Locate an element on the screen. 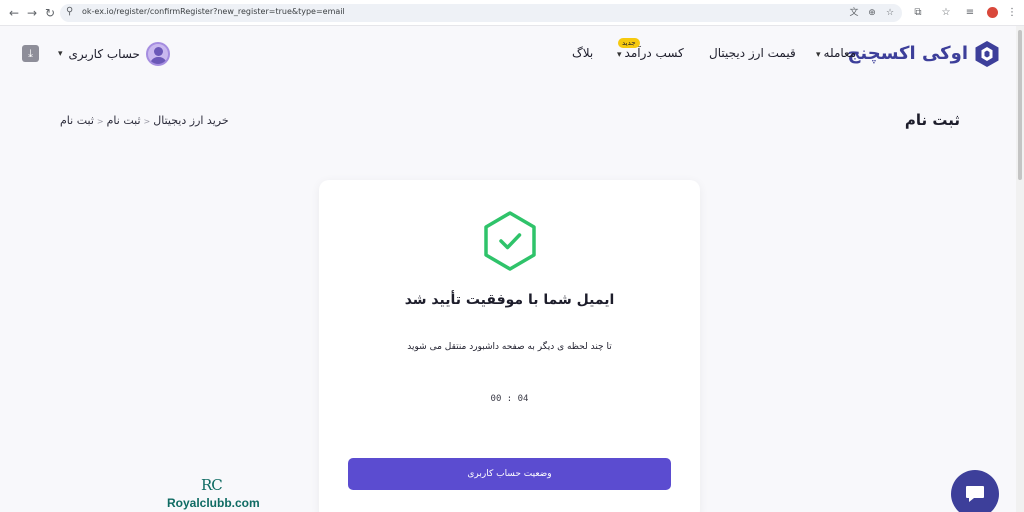  menu-blog: بلاگ is located at coordinates (582, 53).